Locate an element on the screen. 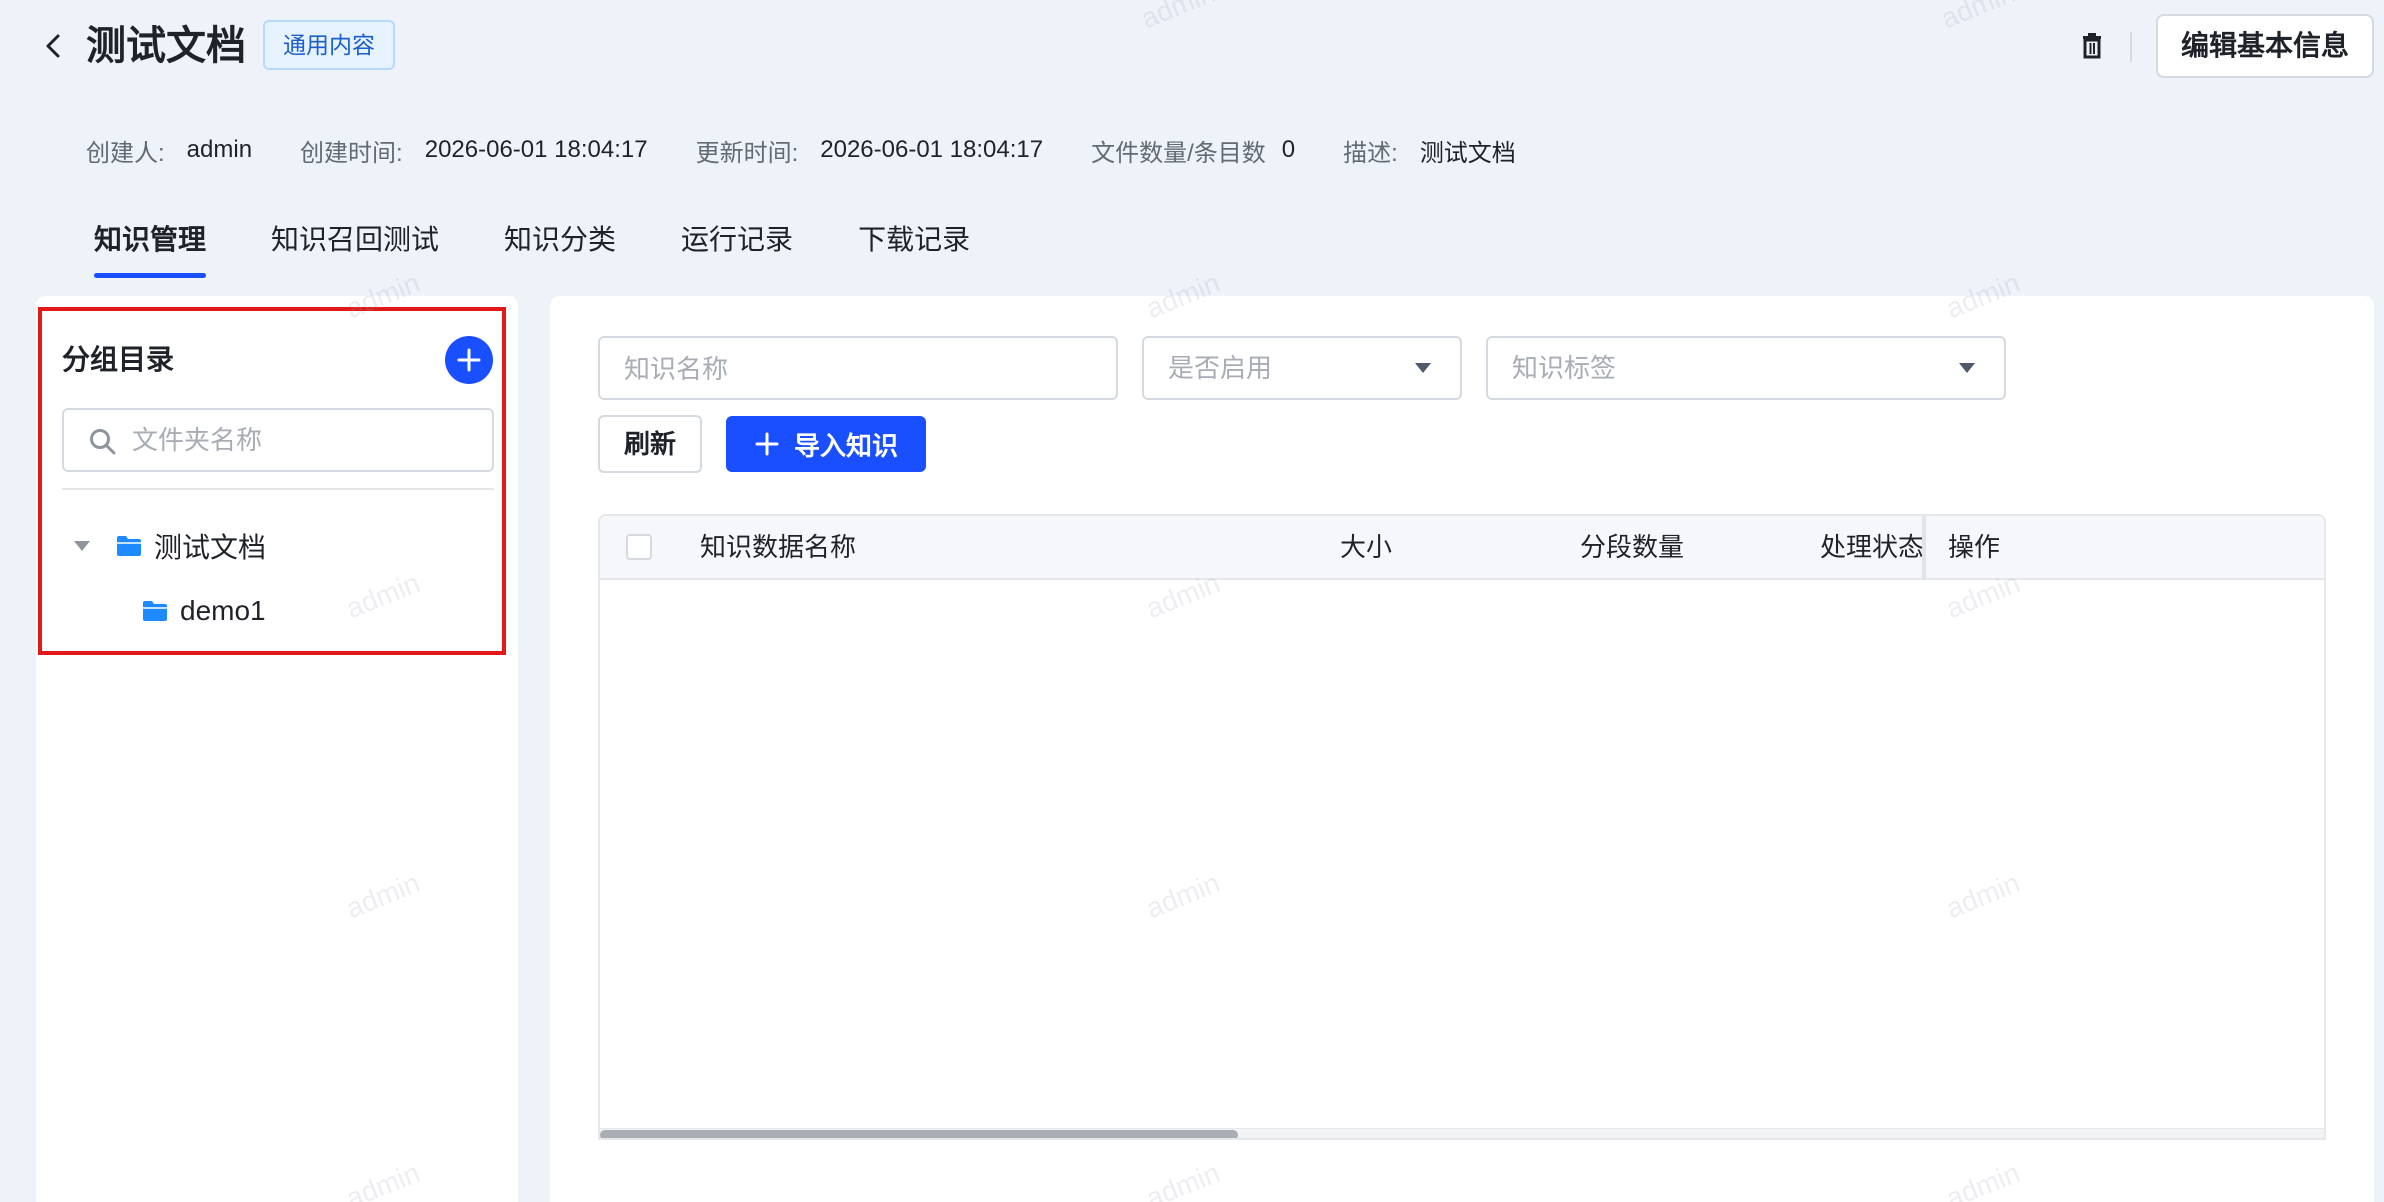 The height and width of the screenshot is (1202, 2384). page-header: 测试文档 通用内容 编辑基本信息 is located at coordinates (1192, 47).